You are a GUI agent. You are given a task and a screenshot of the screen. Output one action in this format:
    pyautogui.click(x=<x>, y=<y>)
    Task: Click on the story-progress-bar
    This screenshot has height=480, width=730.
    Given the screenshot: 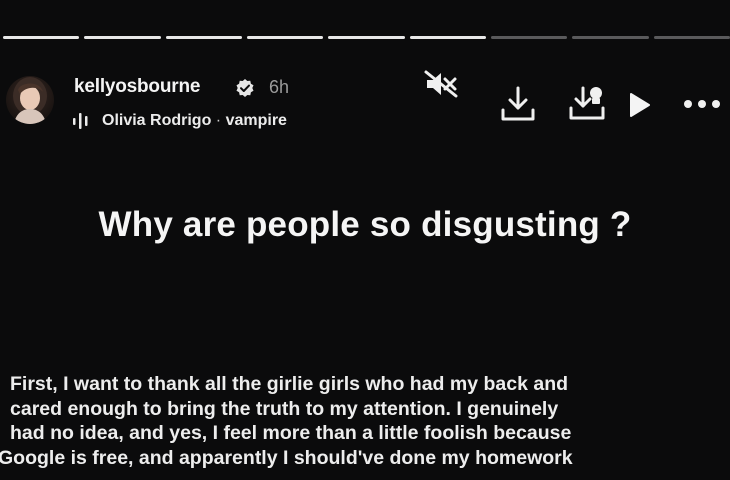 What is the action you would take?
    pyautogui.click(x=366, y=38)
    